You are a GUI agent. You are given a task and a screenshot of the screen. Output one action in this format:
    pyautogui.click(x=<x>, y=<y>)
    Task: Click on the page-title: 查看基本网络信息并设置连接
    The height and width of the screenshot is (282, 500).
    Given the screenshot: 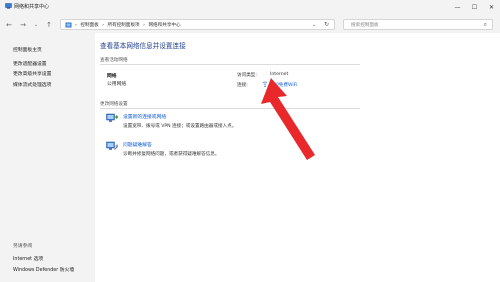 What is the action you would take?
    pyautogui.click(x=143, y=46)
    